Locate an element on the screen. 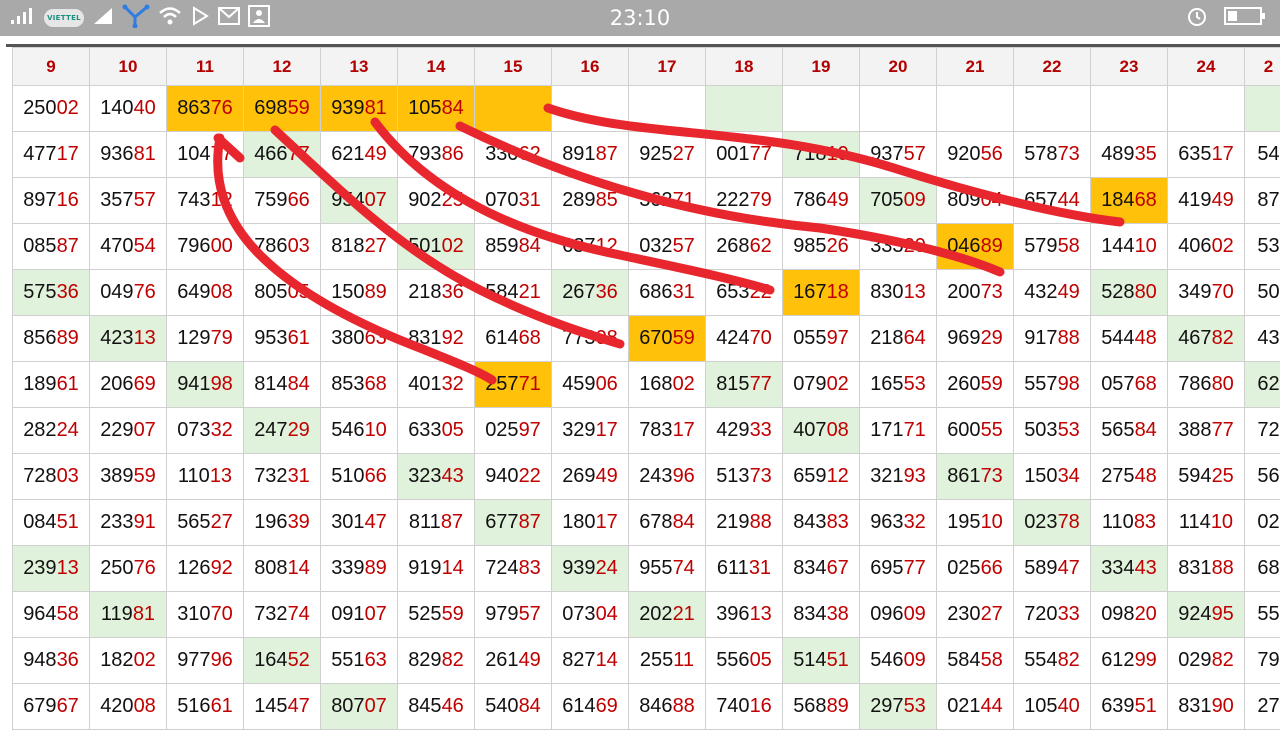  cell-digits-head: 940 is located at coordinates (501, 476).